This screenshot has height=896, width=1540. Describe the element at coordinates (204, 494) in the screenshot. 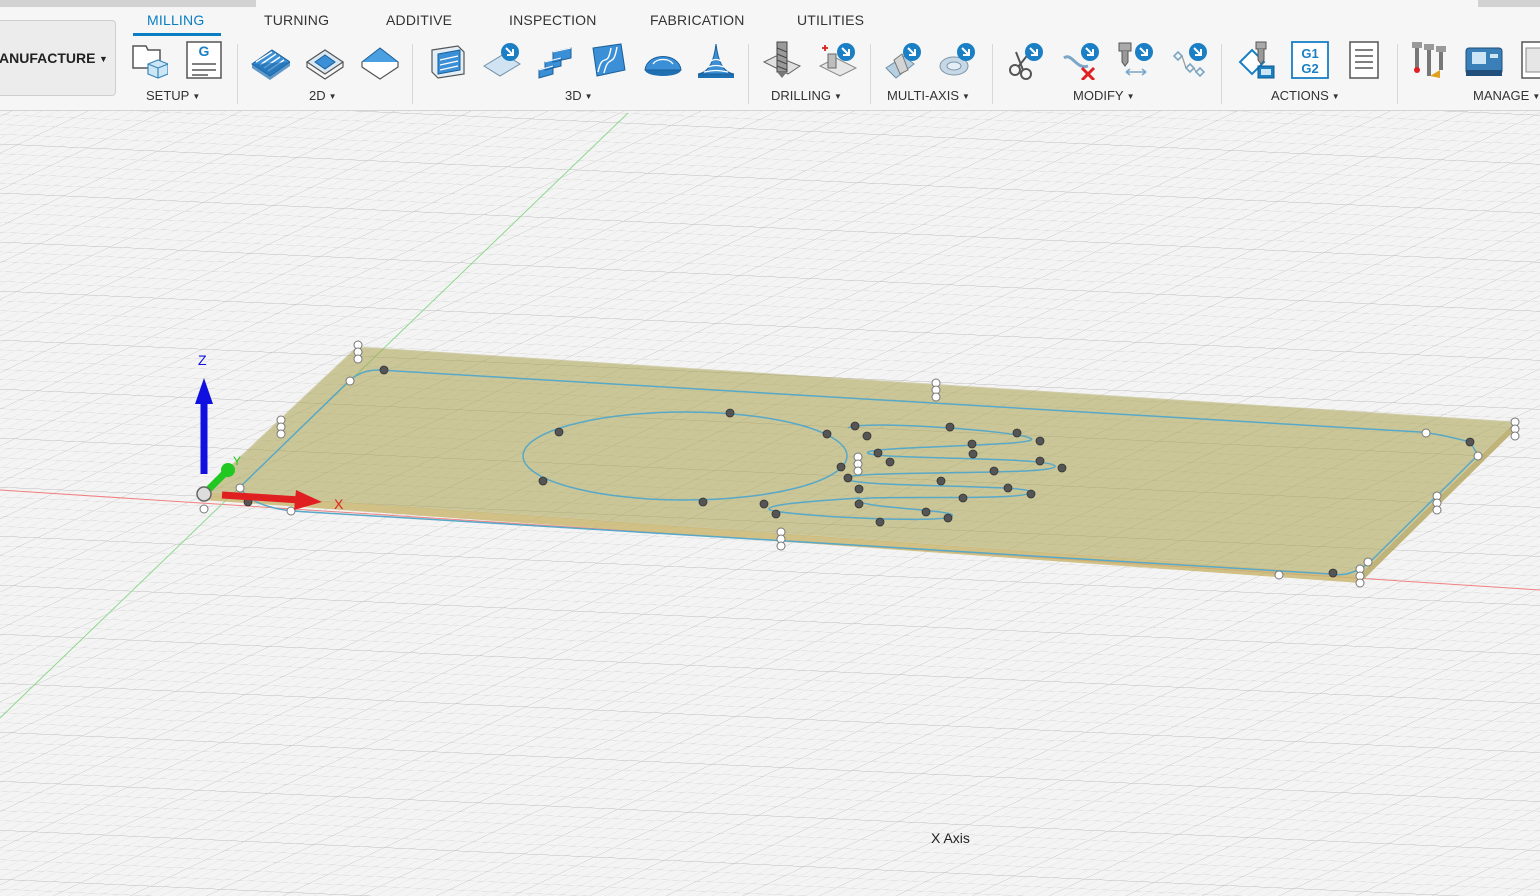

I see `origin-point` at that location.